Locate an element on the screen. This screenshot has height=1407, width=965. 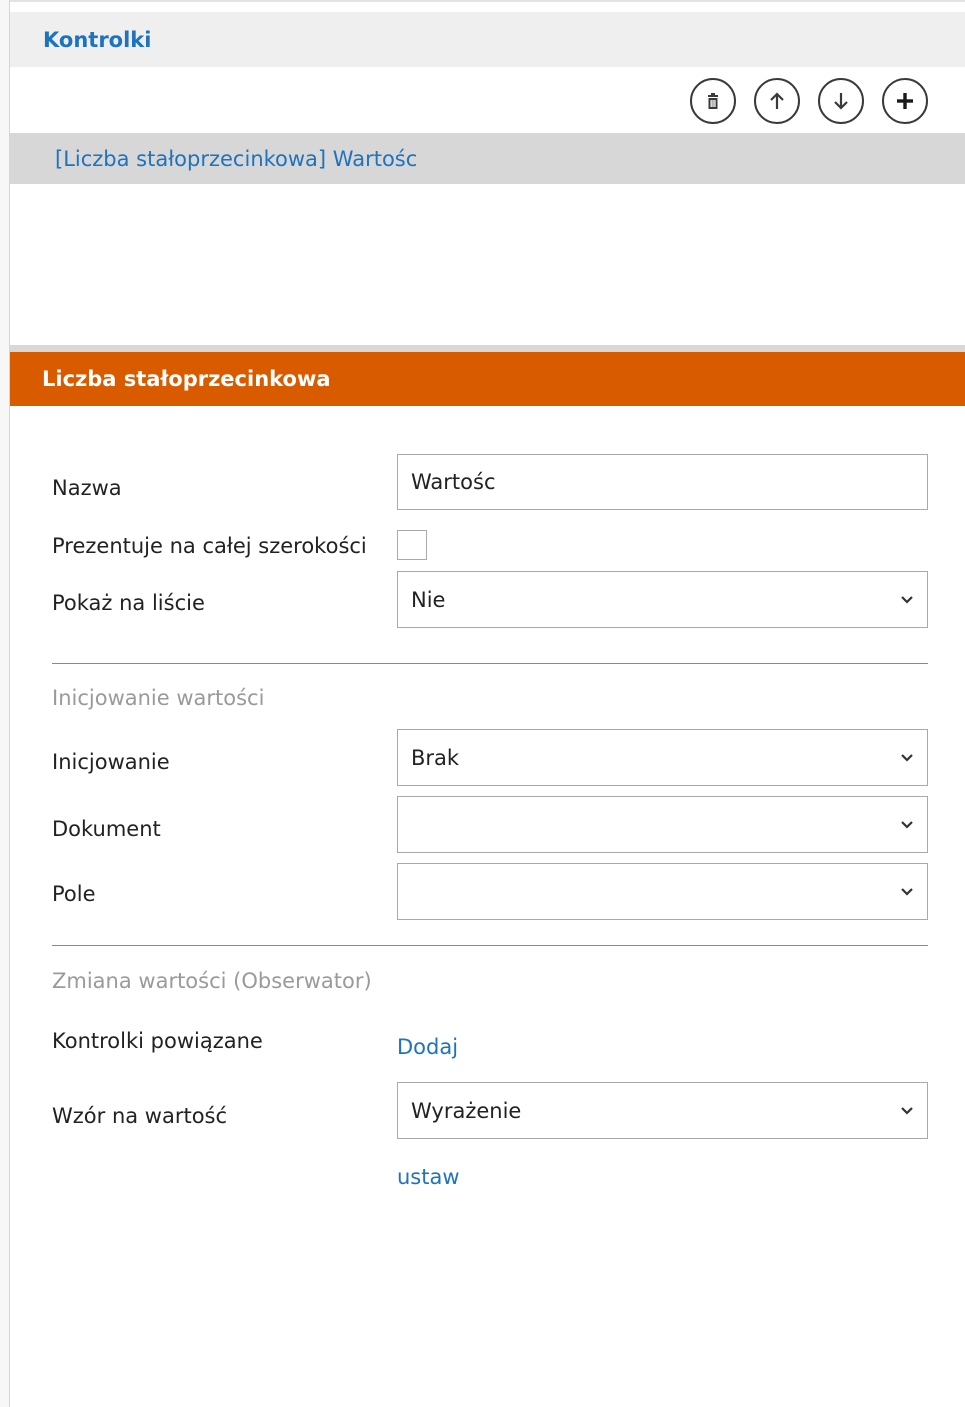
show-on-list-value: Nie is located at coordinates (428, 599).